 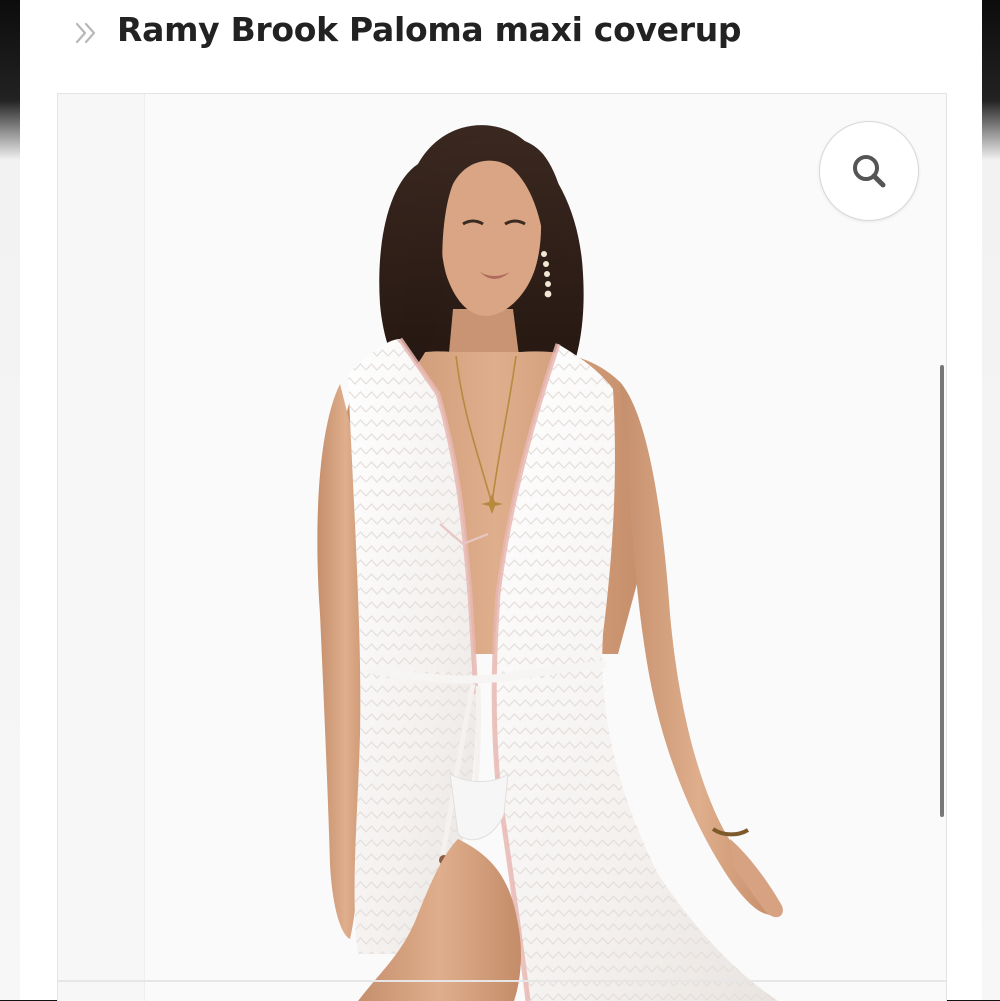 What do you see at coordinates (942, 591) in the screenshot?
I see `scrollbar` at bounding box center [942, 591].